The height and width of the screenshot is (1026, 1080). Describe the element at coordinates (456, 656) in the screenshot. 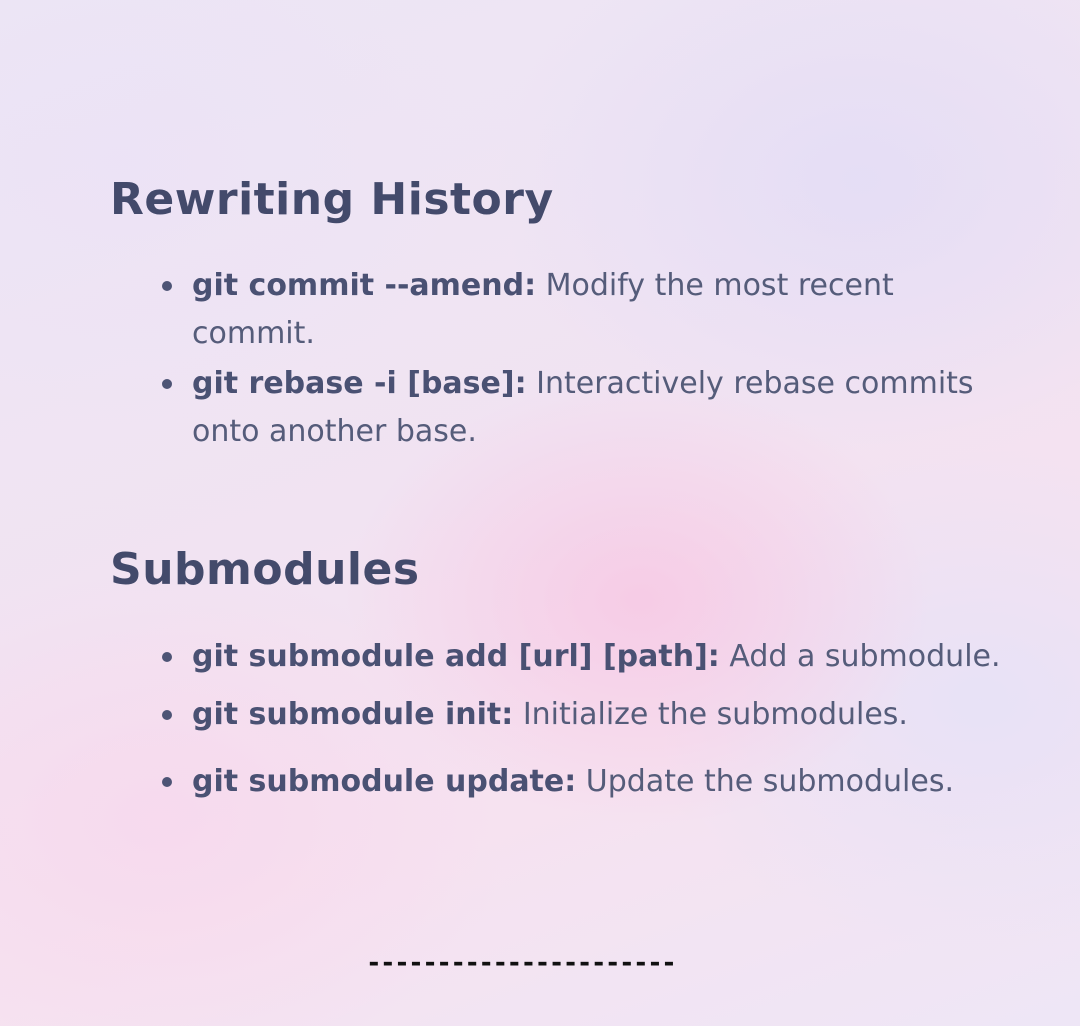

I see `command-name: git submodule add [url] [path]:` at that location.